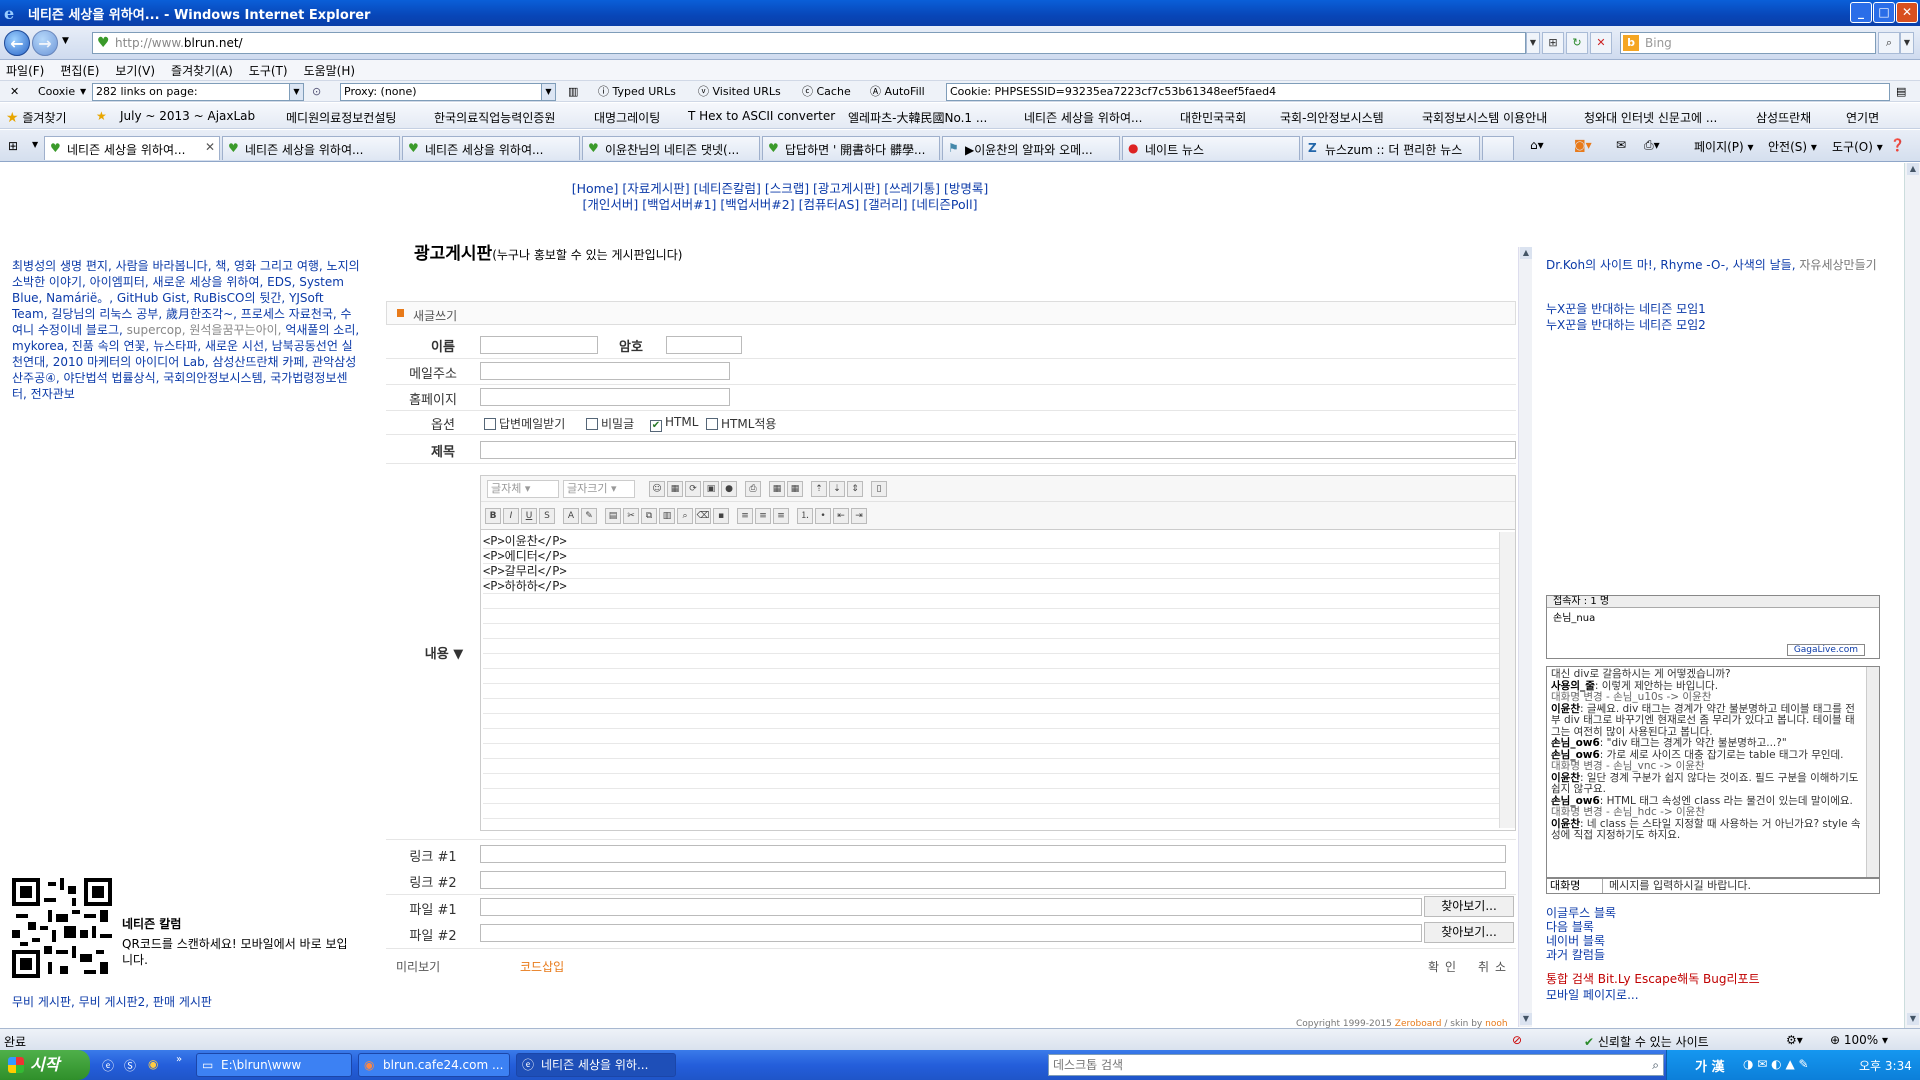 The height and width of the screenshot is (1080, 1920). I want to click on refresh-icon: ↻, so click(1577, 43).